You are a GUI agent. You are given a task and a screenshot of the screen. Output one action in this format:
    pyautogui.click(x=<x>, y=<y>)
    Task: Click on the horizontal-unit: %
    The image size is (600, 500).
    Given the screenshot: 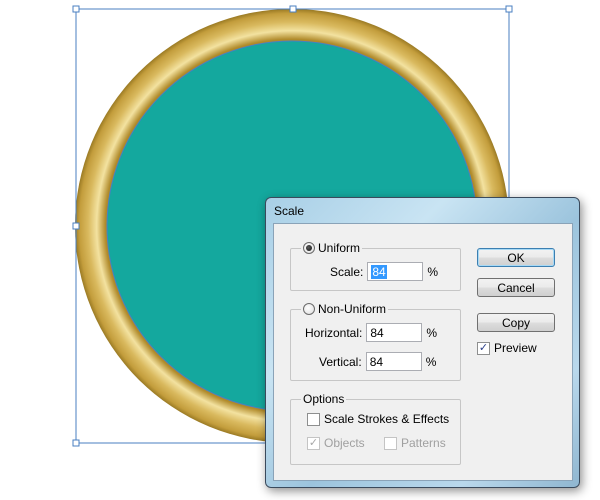 What is the action you would take?
    pyautogui.click(x=432, y=332)
    